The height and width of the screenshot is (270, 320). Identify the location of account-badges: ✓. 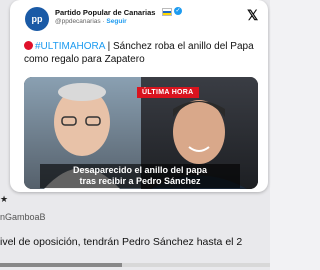
(172, 11).